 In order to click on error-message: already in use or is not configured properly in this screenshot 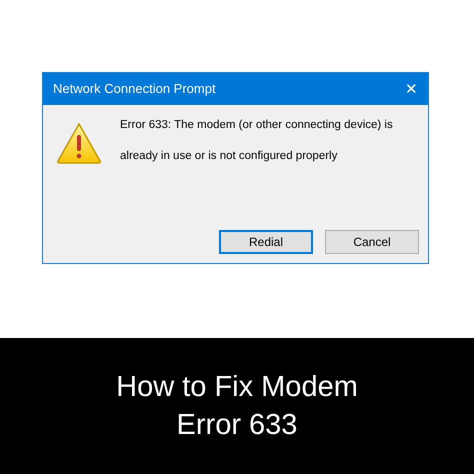, I will do `click(229, 156)`.